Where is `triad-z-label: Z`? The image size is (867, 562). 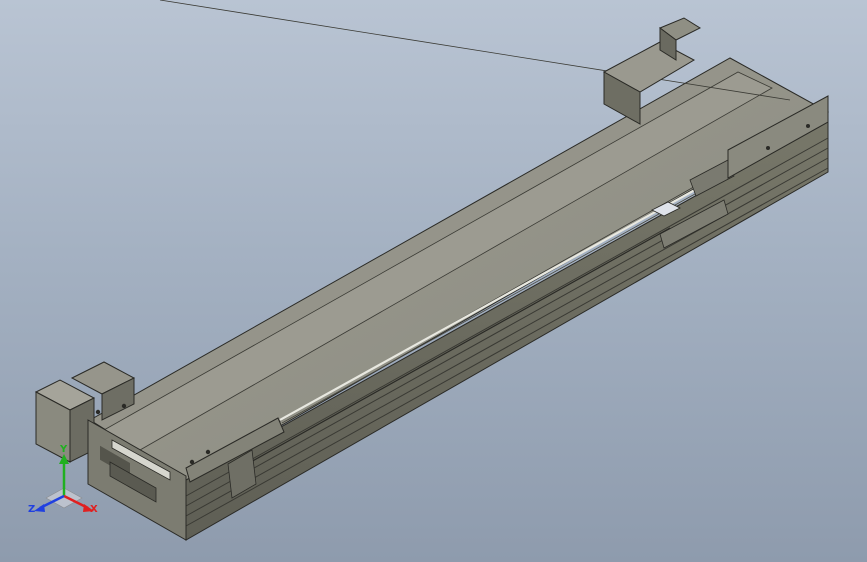 triad-z-label: Z is located at coordinates (32, 509).